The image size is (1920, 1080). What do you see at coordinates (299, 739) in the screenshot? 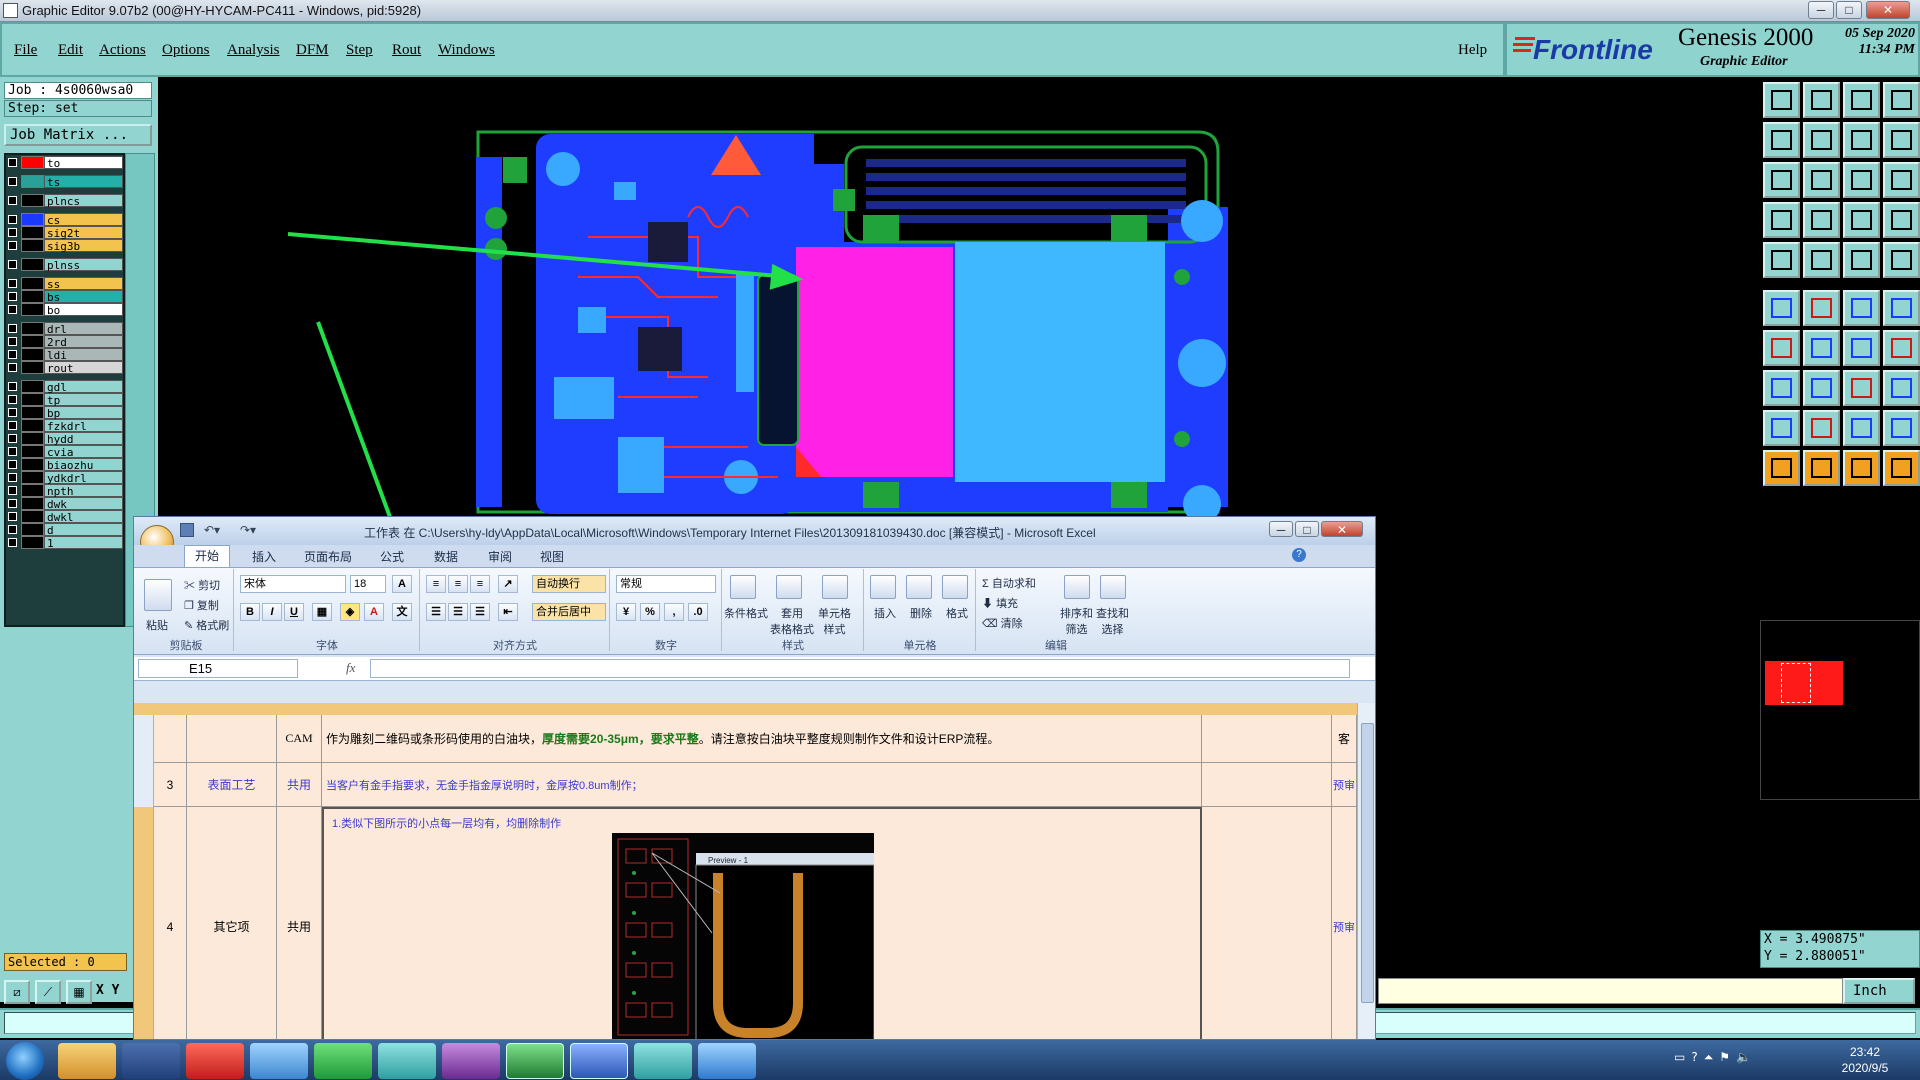
I see `table-cell: CAM` at bounding box center [299, 739].